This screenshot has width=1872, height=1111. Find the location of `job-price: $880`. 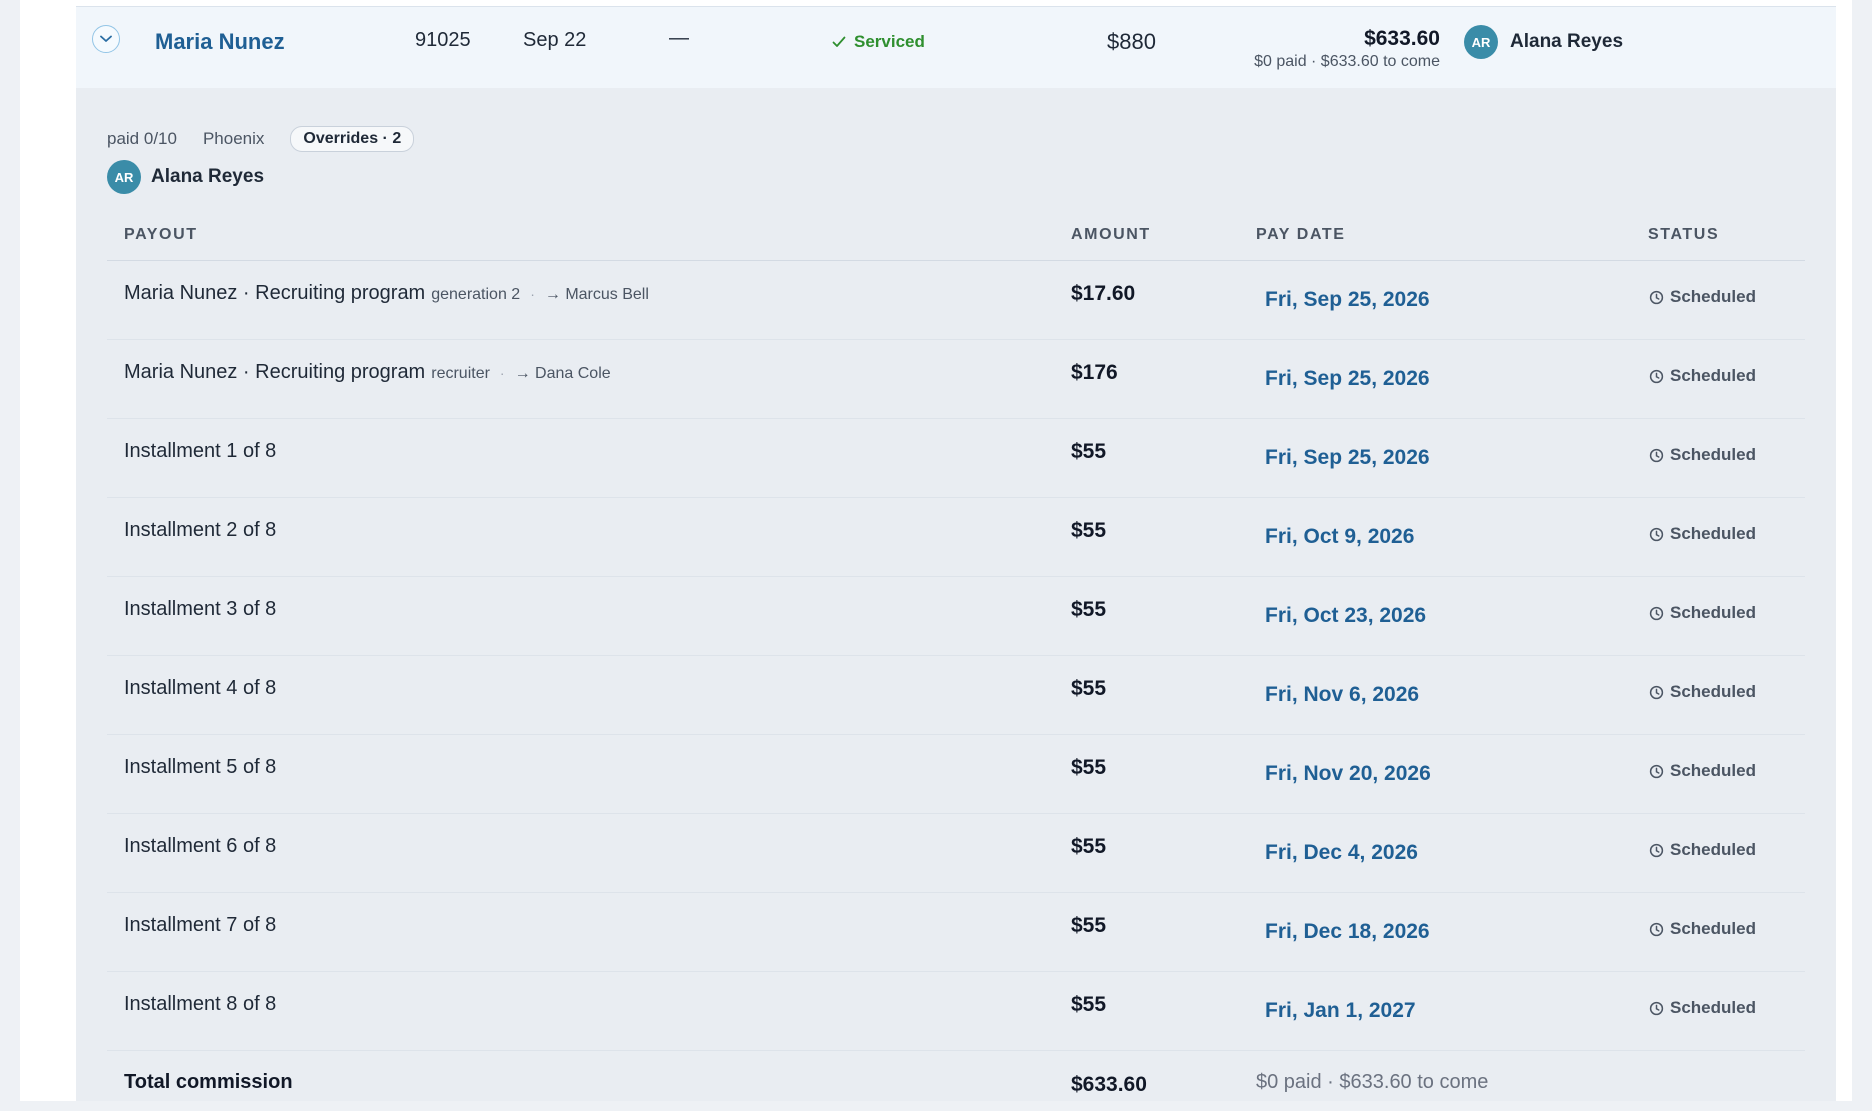

job-price: $880 is located at coordinates (1131, 41).